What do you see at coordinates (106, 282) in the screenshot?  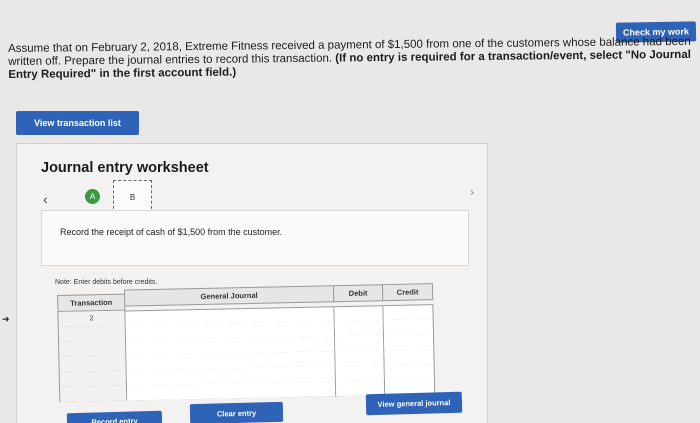 I see `debit-credit-note: Note: Enter debits before credits.` at bounding box center [106, 282].